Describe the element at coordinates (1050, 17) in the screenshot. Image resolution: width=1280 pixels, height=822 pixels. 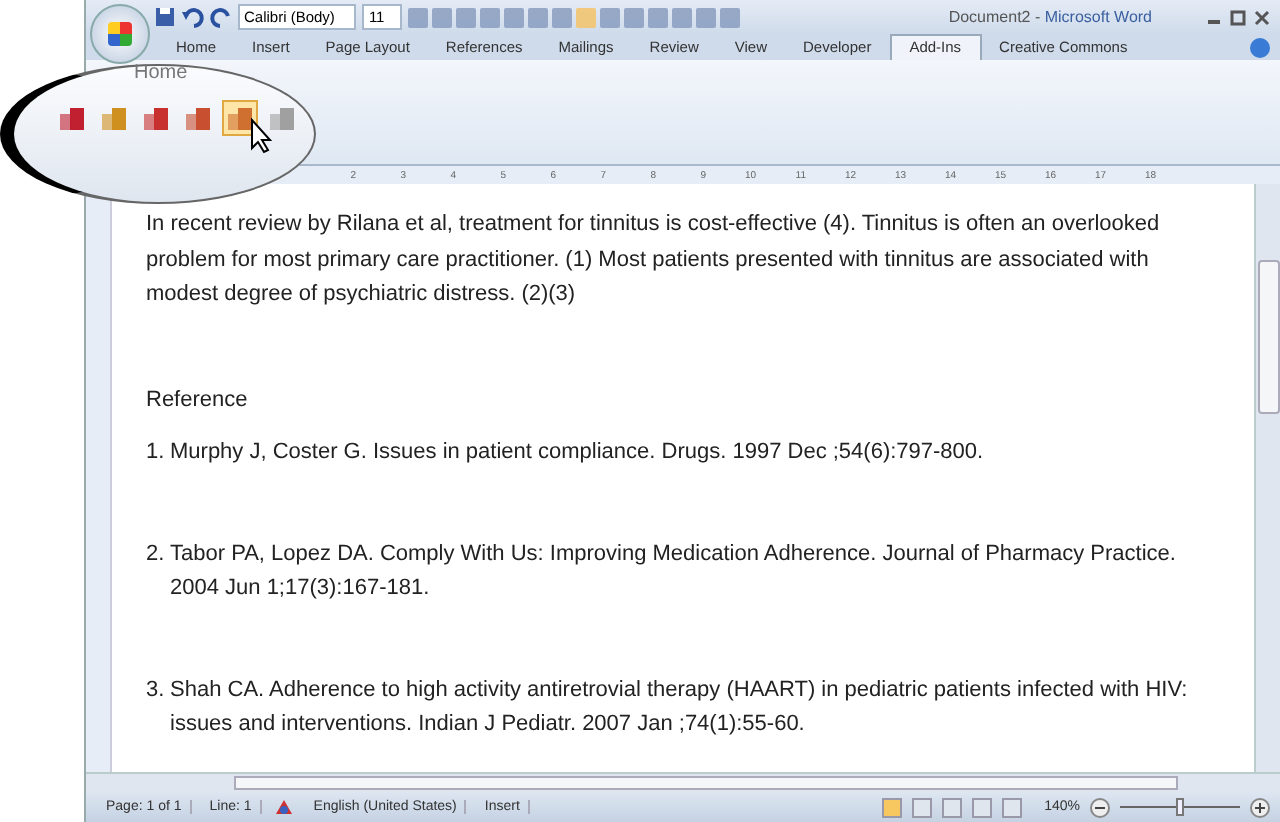
I see `window-title: Document2 - Microsoft Word` at that location.